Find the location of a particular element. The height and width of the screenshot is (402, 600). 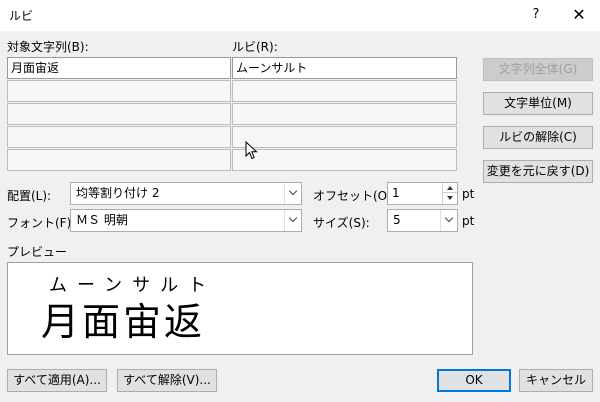

close-button: ✕ is located at coordinates (579, 15).